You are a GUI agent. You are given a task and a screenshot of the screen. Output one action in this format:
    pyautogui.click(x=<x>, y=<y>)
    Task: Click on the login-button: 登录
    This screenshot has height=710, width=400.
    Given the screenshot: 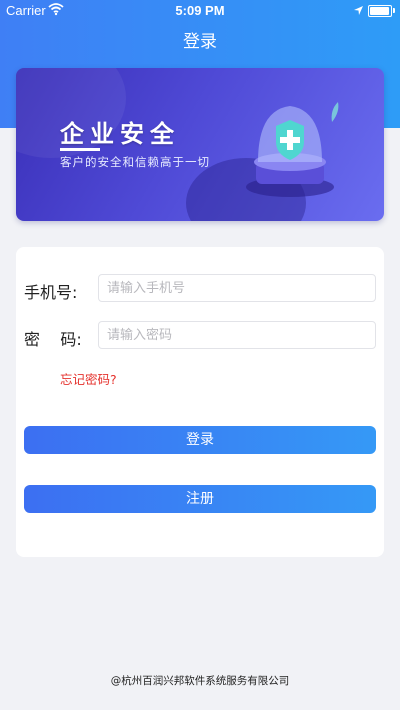 What is the action you would take?
    pyautogui.click(x=200, y=440)
    